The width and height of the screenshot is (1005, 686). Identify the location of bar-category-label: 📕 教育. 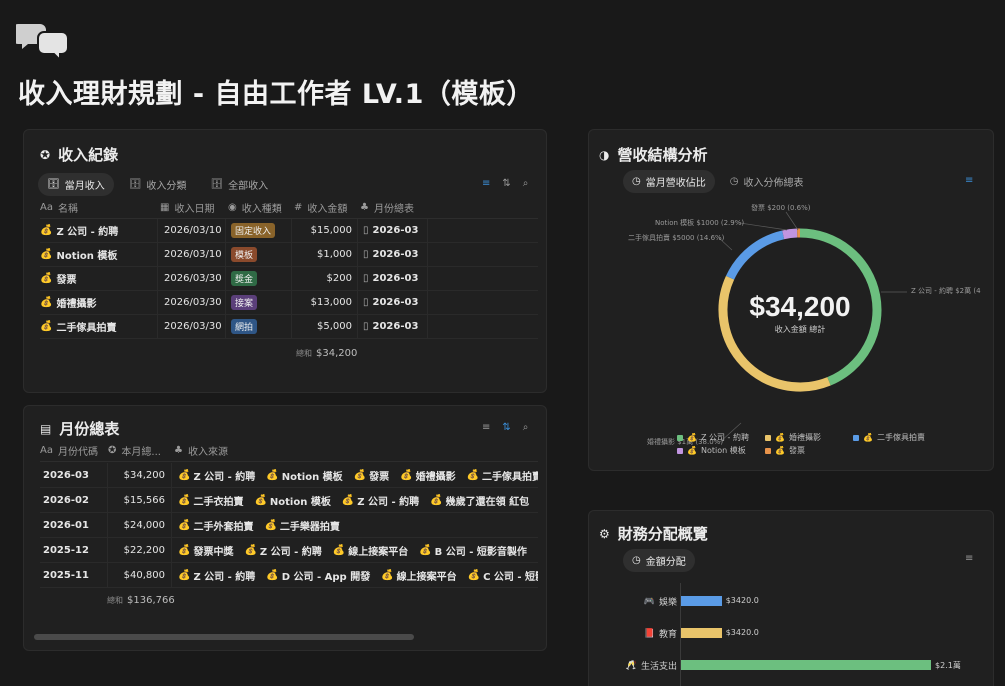
(660, 634).